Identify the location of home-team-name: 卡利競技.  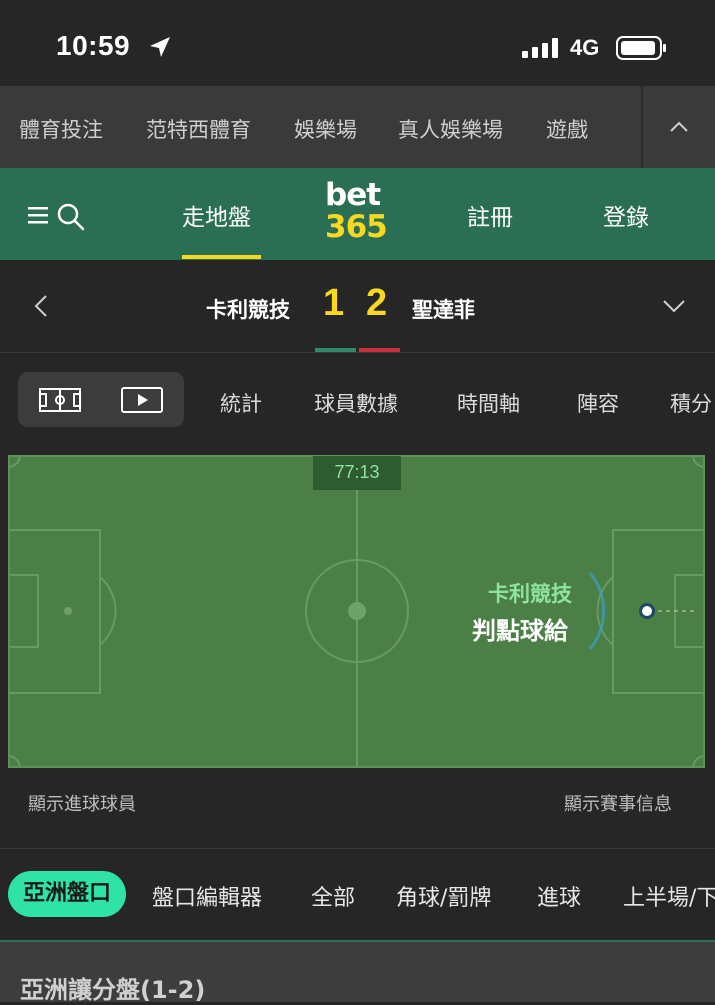
(248, 310).